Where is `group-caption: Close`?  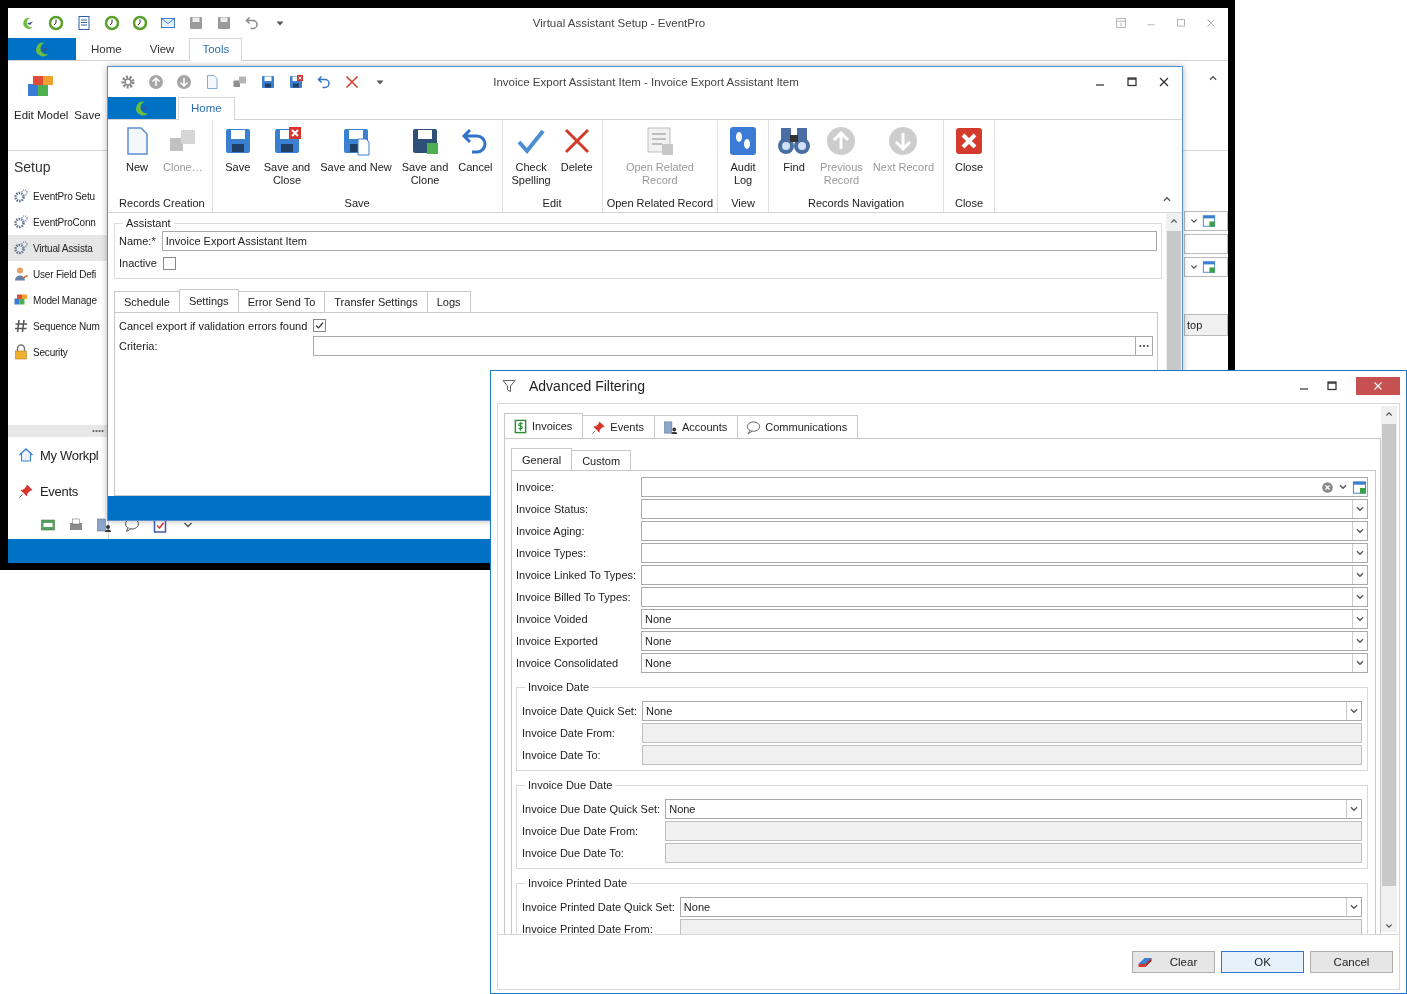 group-caption: Close is located at coordinates (969, 203).